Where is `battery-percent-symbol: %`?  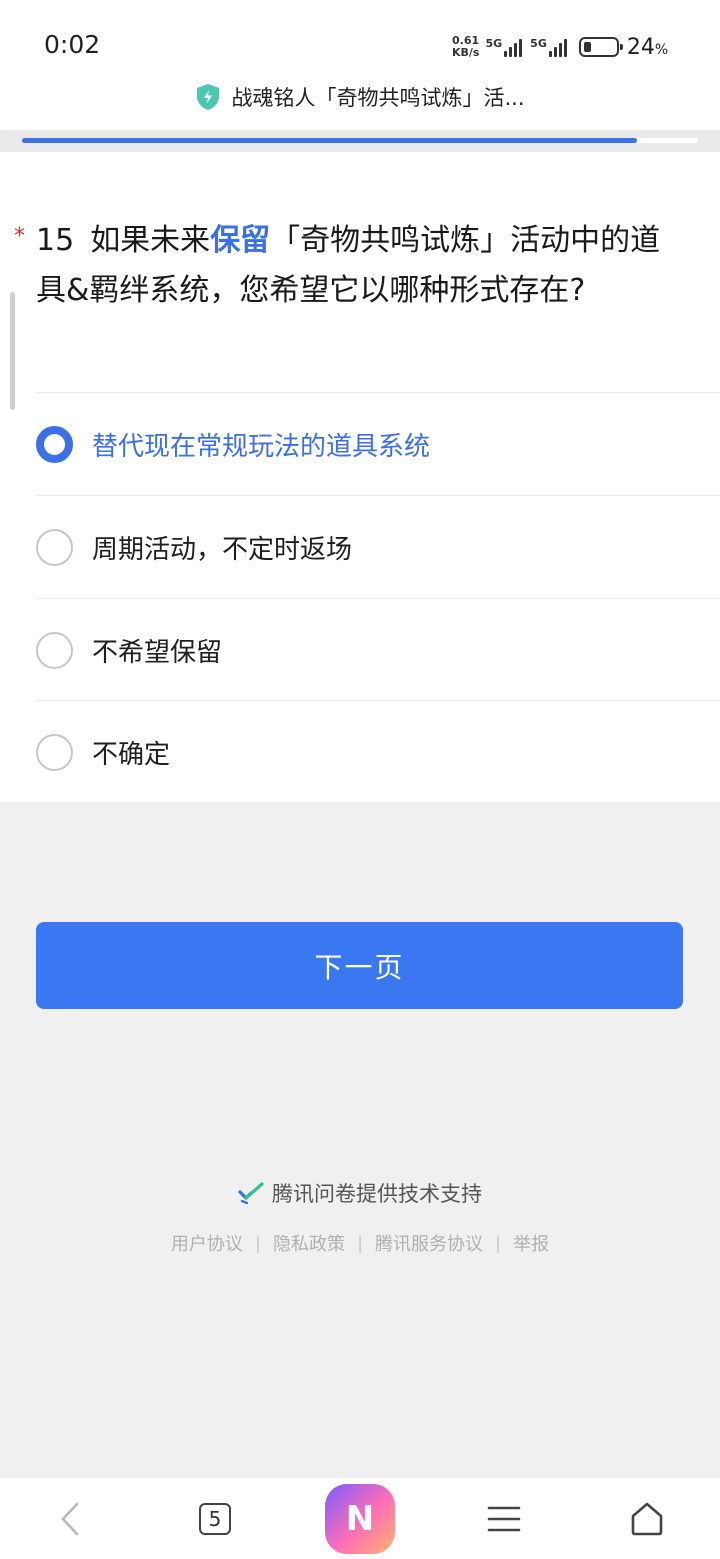
battery-percent-symbol: % is located at coordinates (661, 49).